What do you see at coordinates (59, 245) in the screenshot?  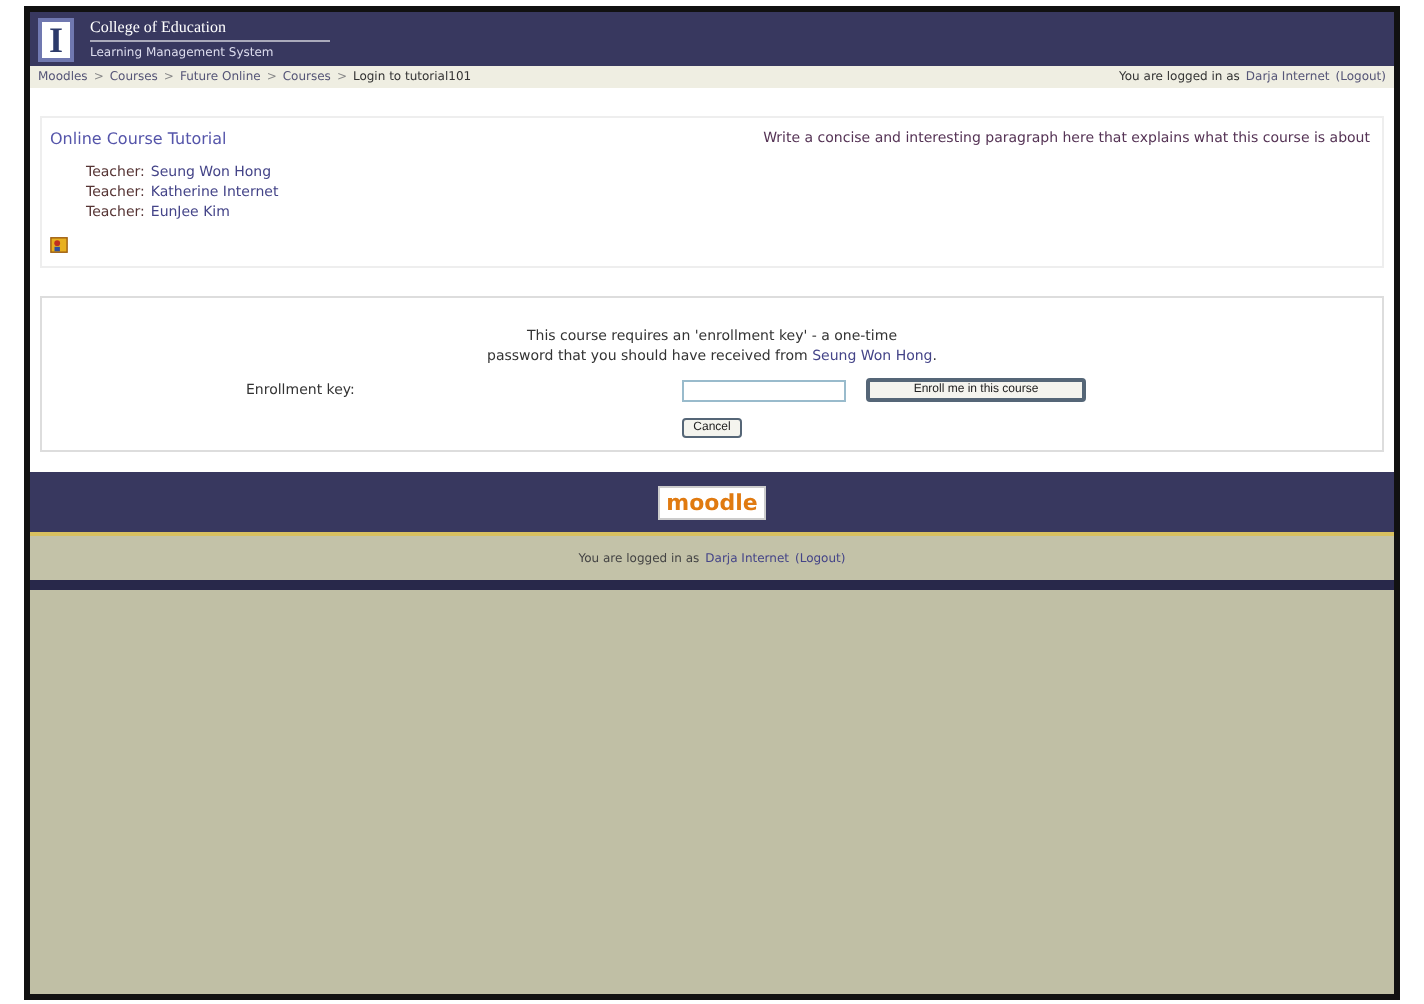 I see `guest-icon` at bounding box center [59, 245].